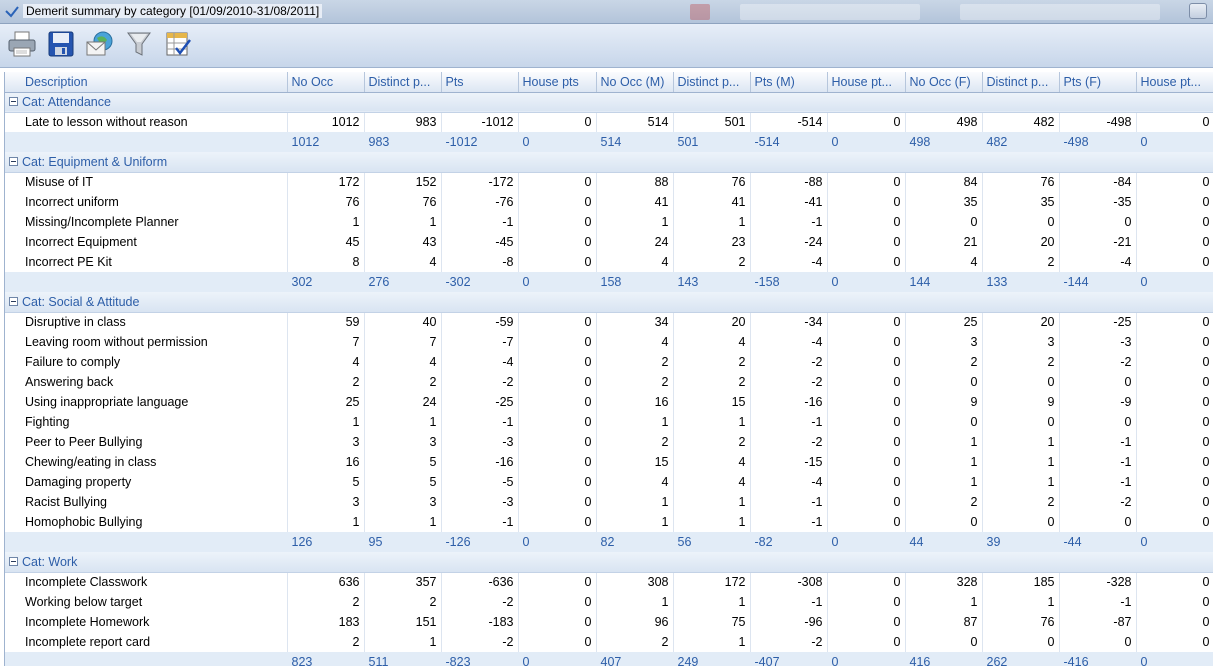 This screenshot has height=666, width=1213. I want to click on save-button, so click(61, 45).